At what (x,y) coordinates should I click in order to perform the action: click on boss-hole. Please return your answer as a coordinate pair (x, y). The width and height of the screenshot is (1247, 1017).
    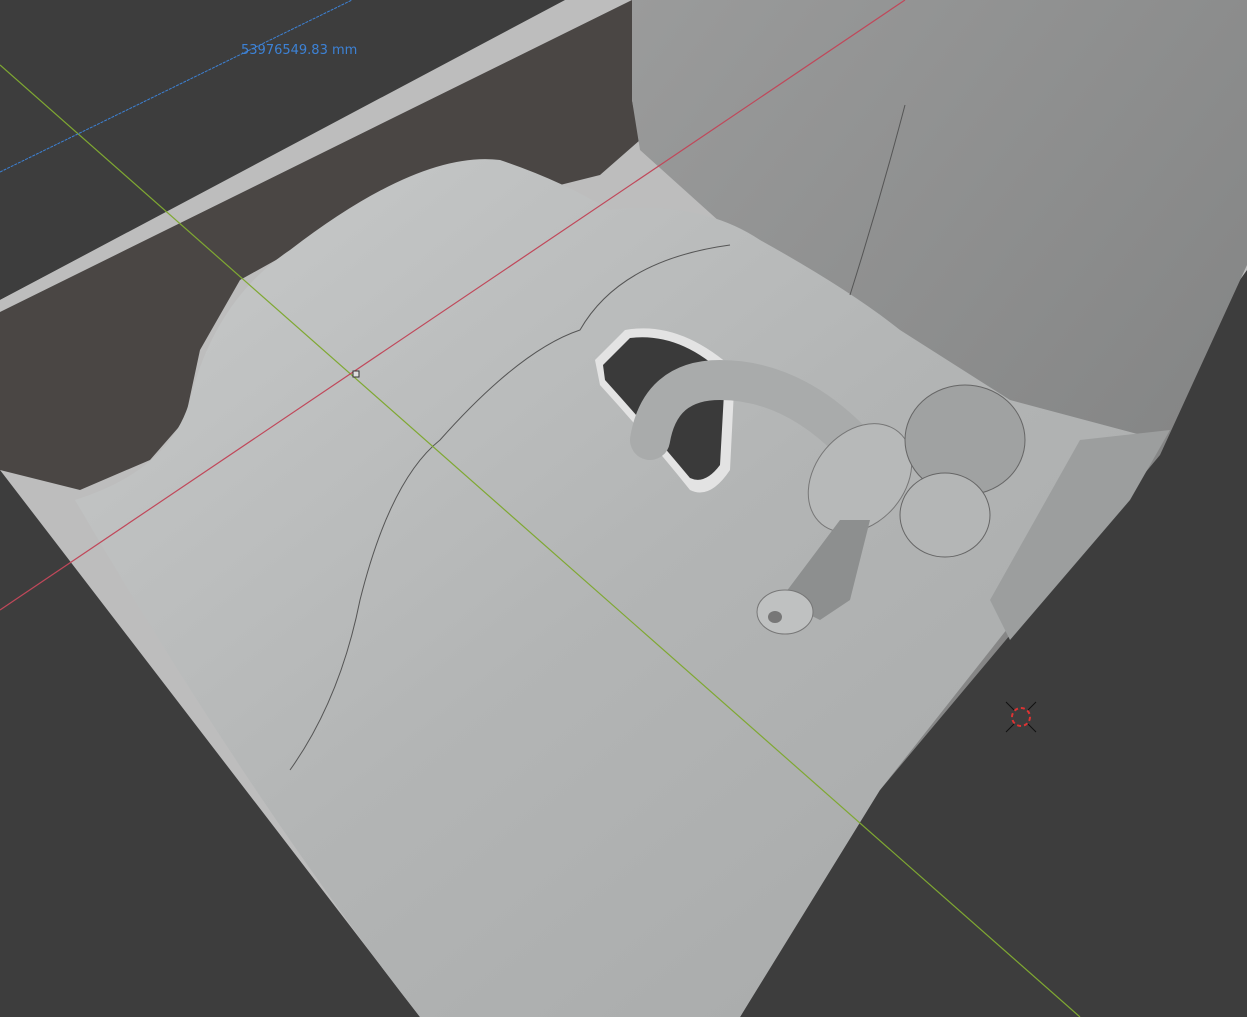
    Looking at the image, I should click on (775, 617).